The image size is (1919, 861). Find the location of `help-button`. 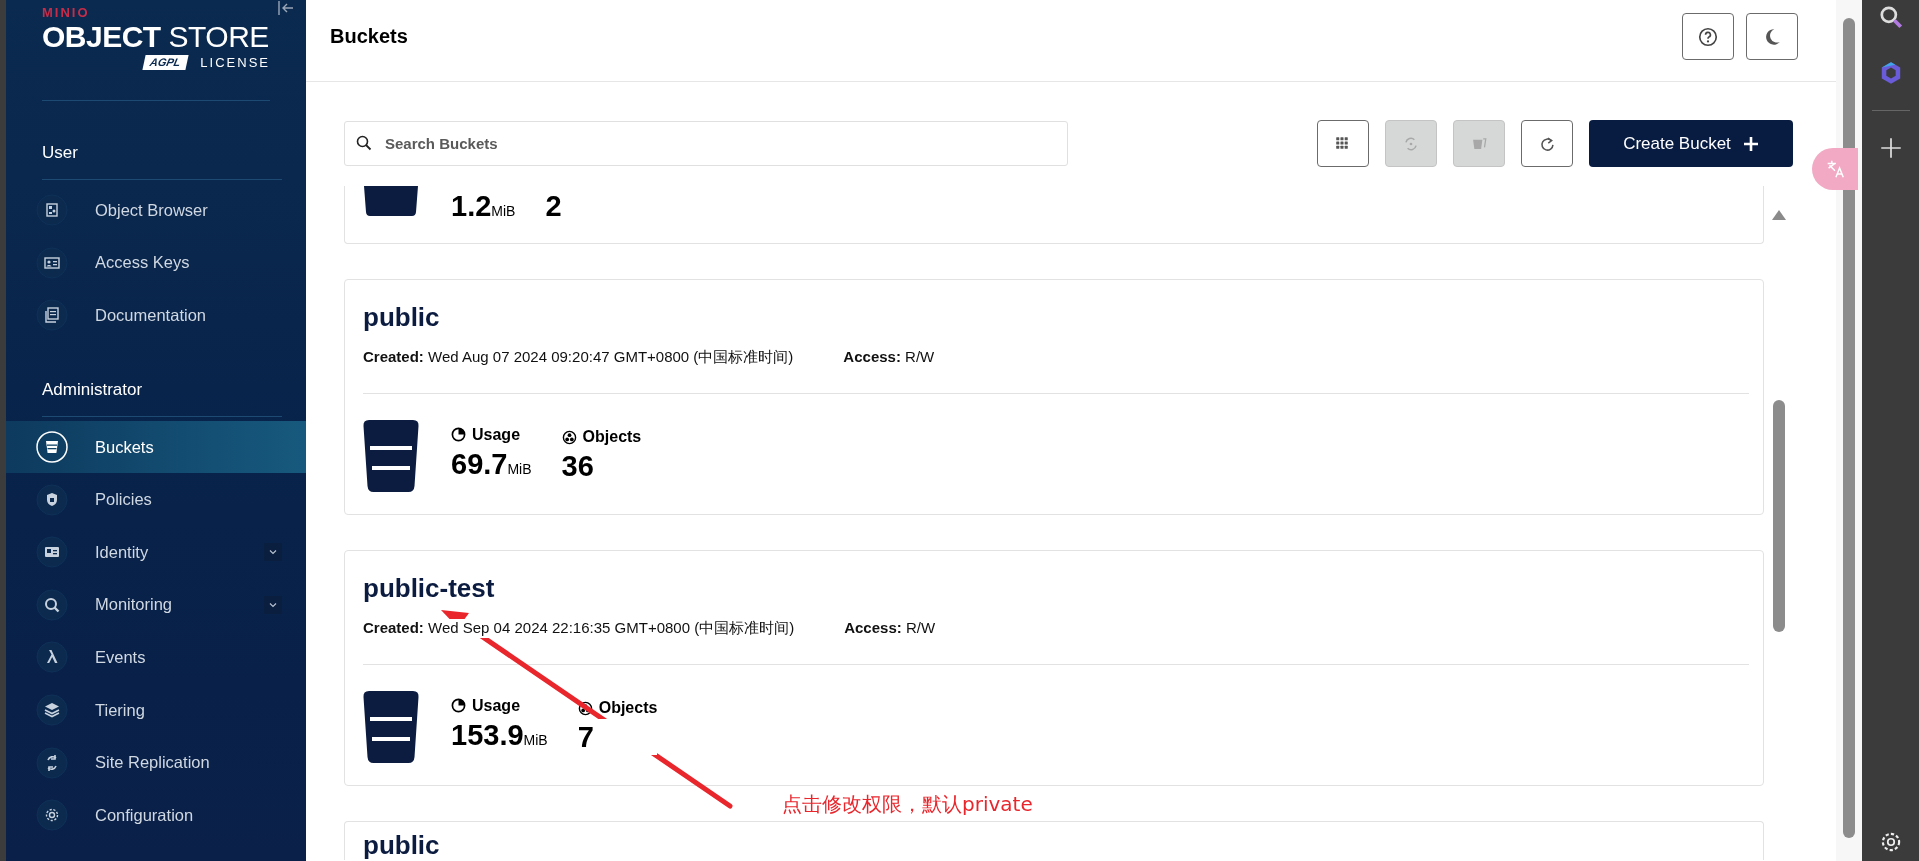

help-button is located at coordinates (1708, 36).